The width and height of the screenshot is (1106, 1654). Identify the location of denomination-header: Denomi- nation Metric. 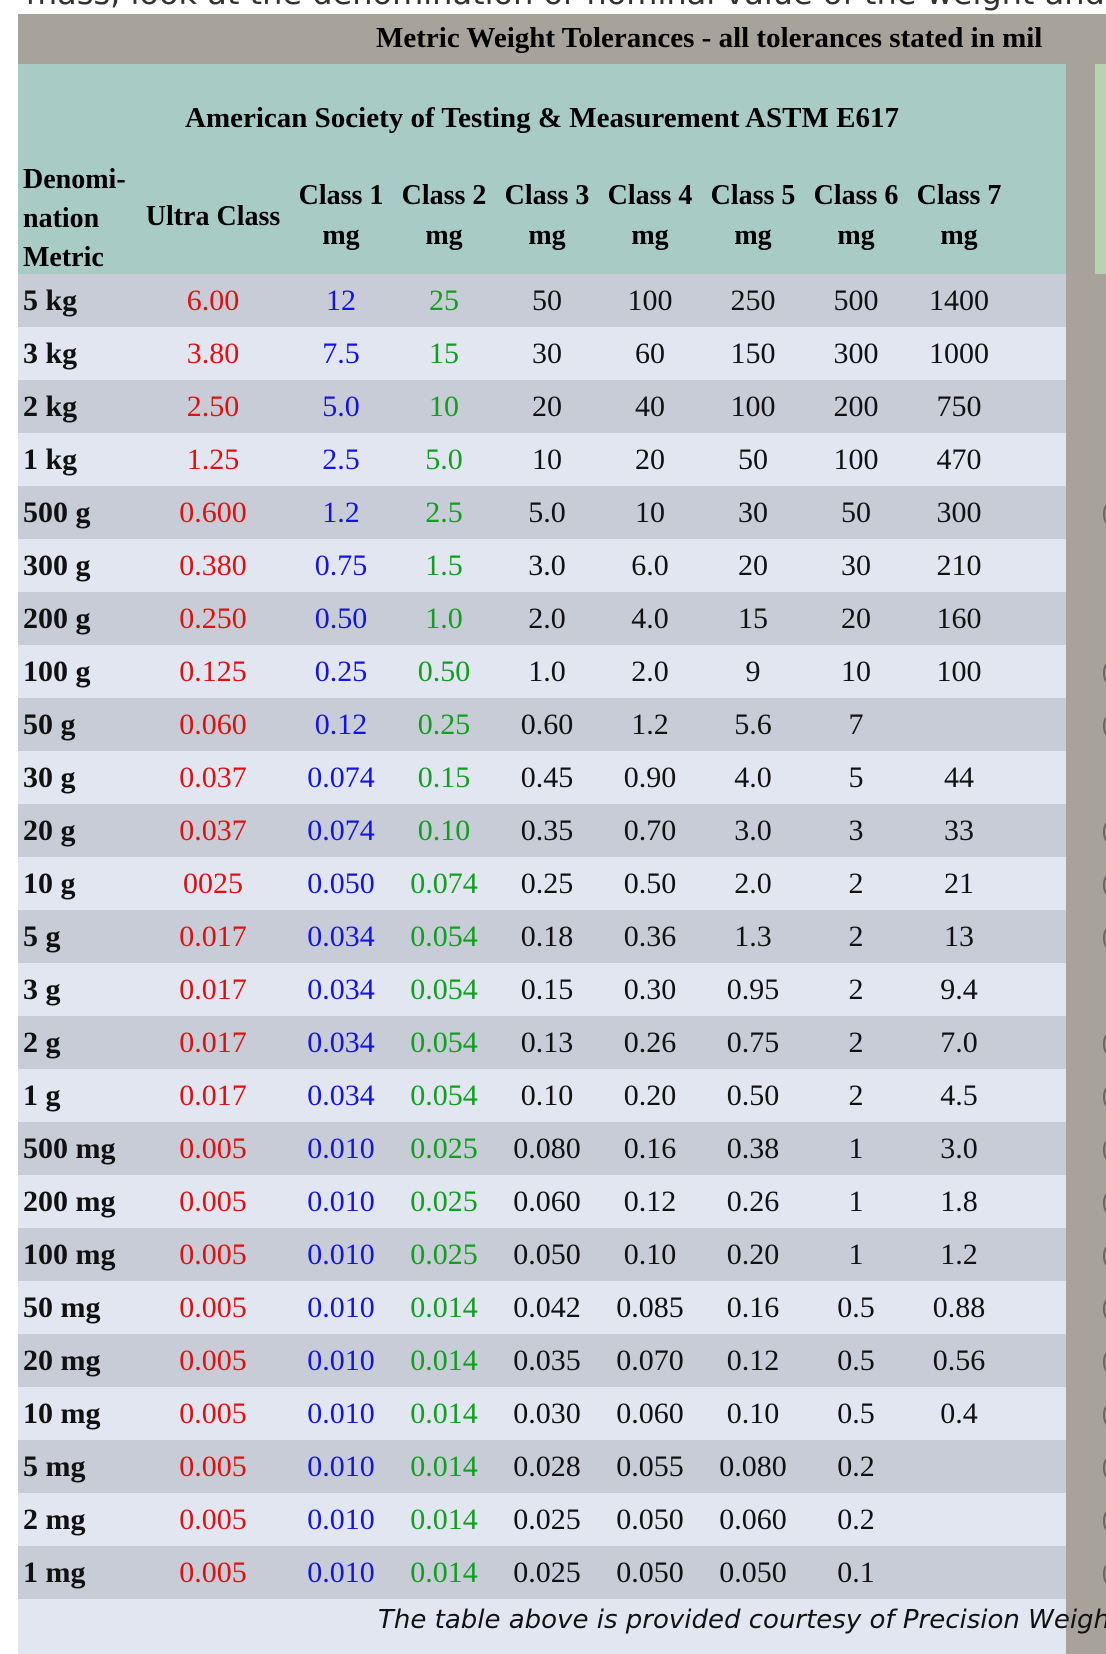
(83, 216).